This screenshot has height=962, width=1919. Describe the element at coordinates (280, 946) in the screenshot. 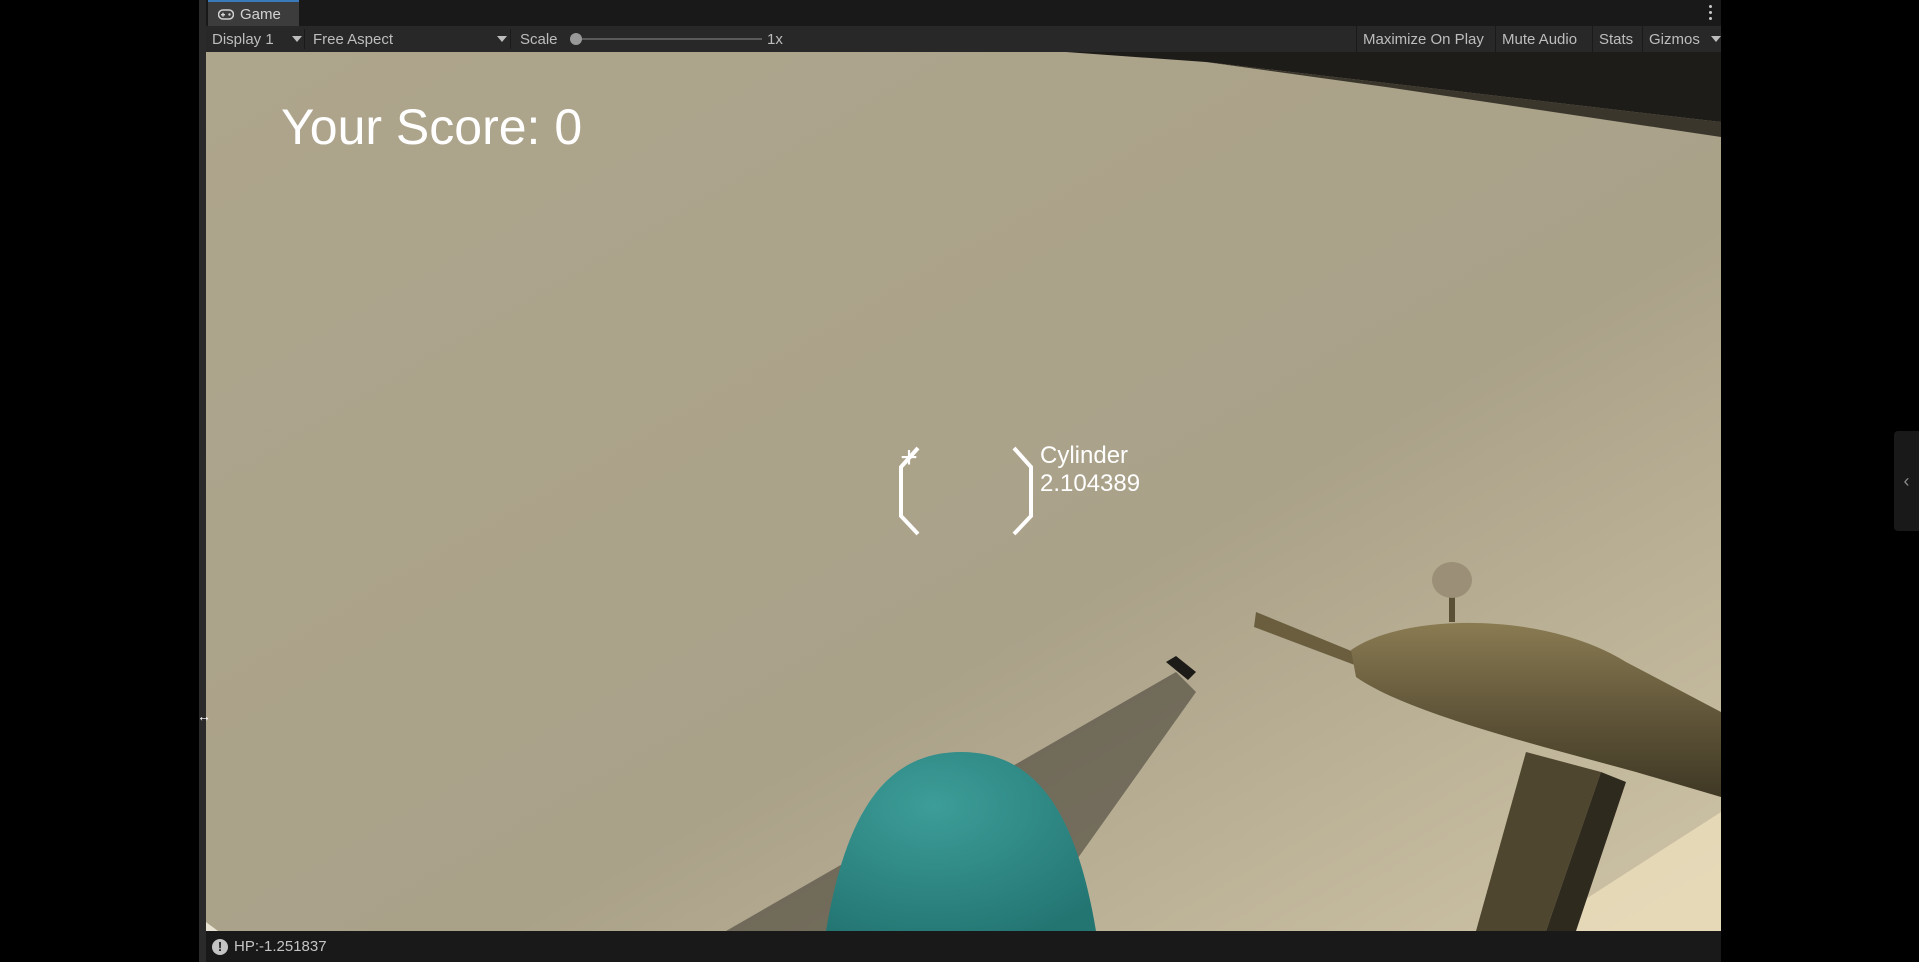

I see `status-message: HP:-1.251837` at that location.